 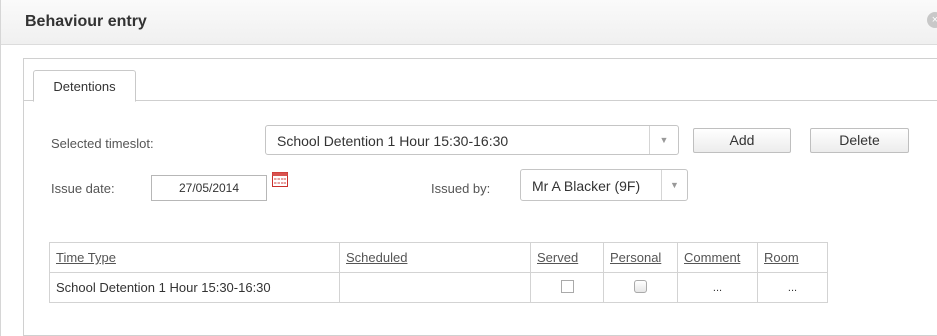 What do you see at coordinates (84, 86) in the screenshot?
I see `tab-detentions: Detentions` at bounding box center [84, 86].